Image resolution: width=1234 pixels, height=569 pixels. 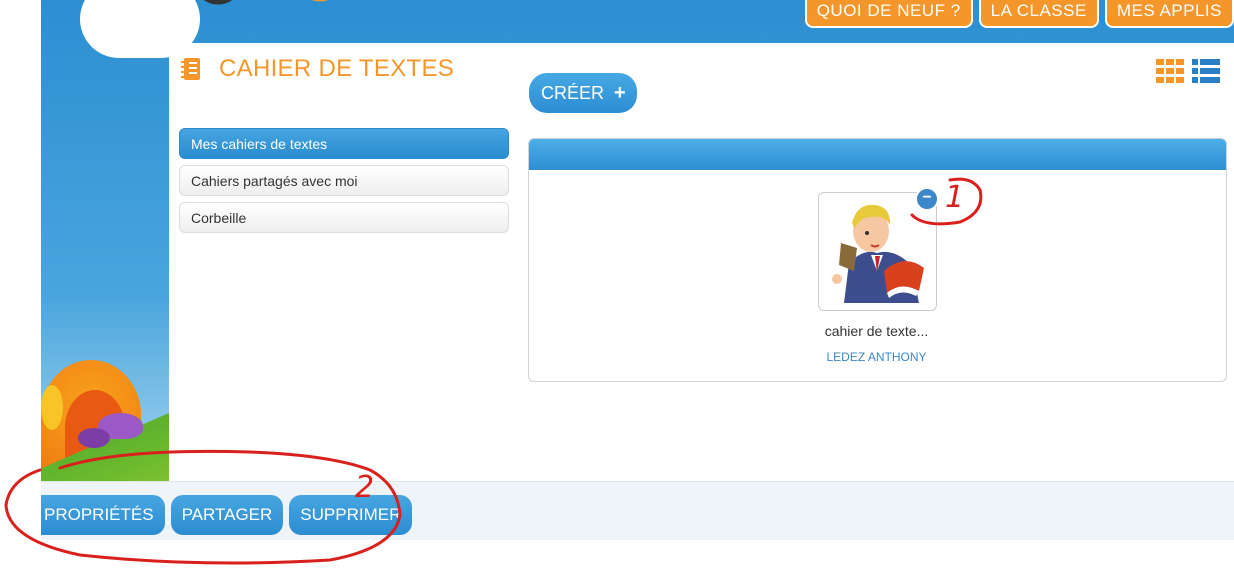 I want to click on notebook-card-thumbnail, so click(x=877, y=251).